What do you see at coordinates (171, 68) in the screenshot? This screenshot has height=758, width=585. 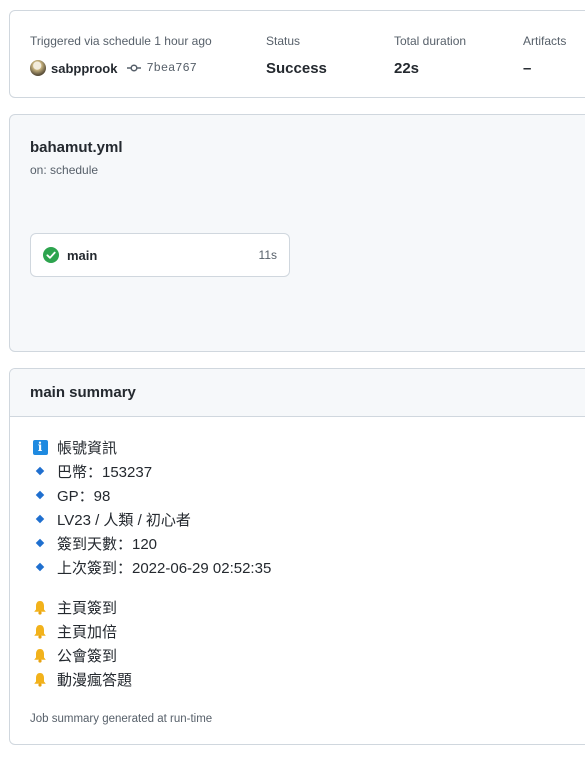 I see `commit-sha-link: 7bea767` at bounding box center [171, 68].